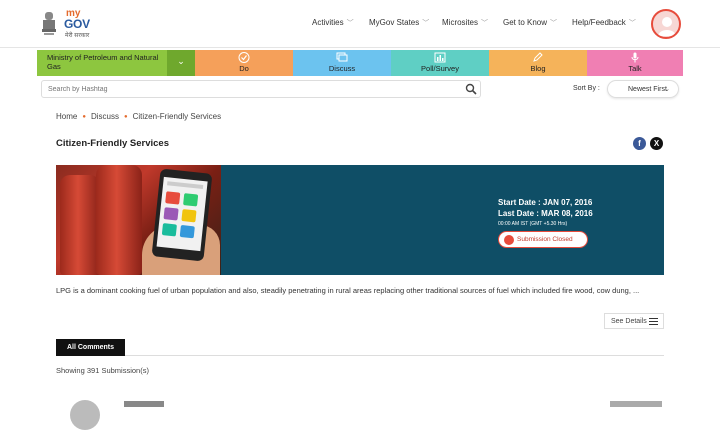 This screenshot has height=430, width=720. What do you see at coordinates (538, 57) in the screenshot?
I see `pencil-icon` at bounding box center [538, 57].